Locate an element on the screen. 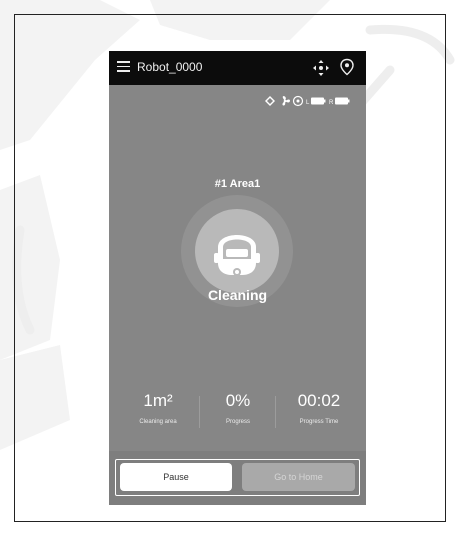 Image resolution: width=463 pixels, height=536 pixels. fan-icon is located at coordinates (286, 101).